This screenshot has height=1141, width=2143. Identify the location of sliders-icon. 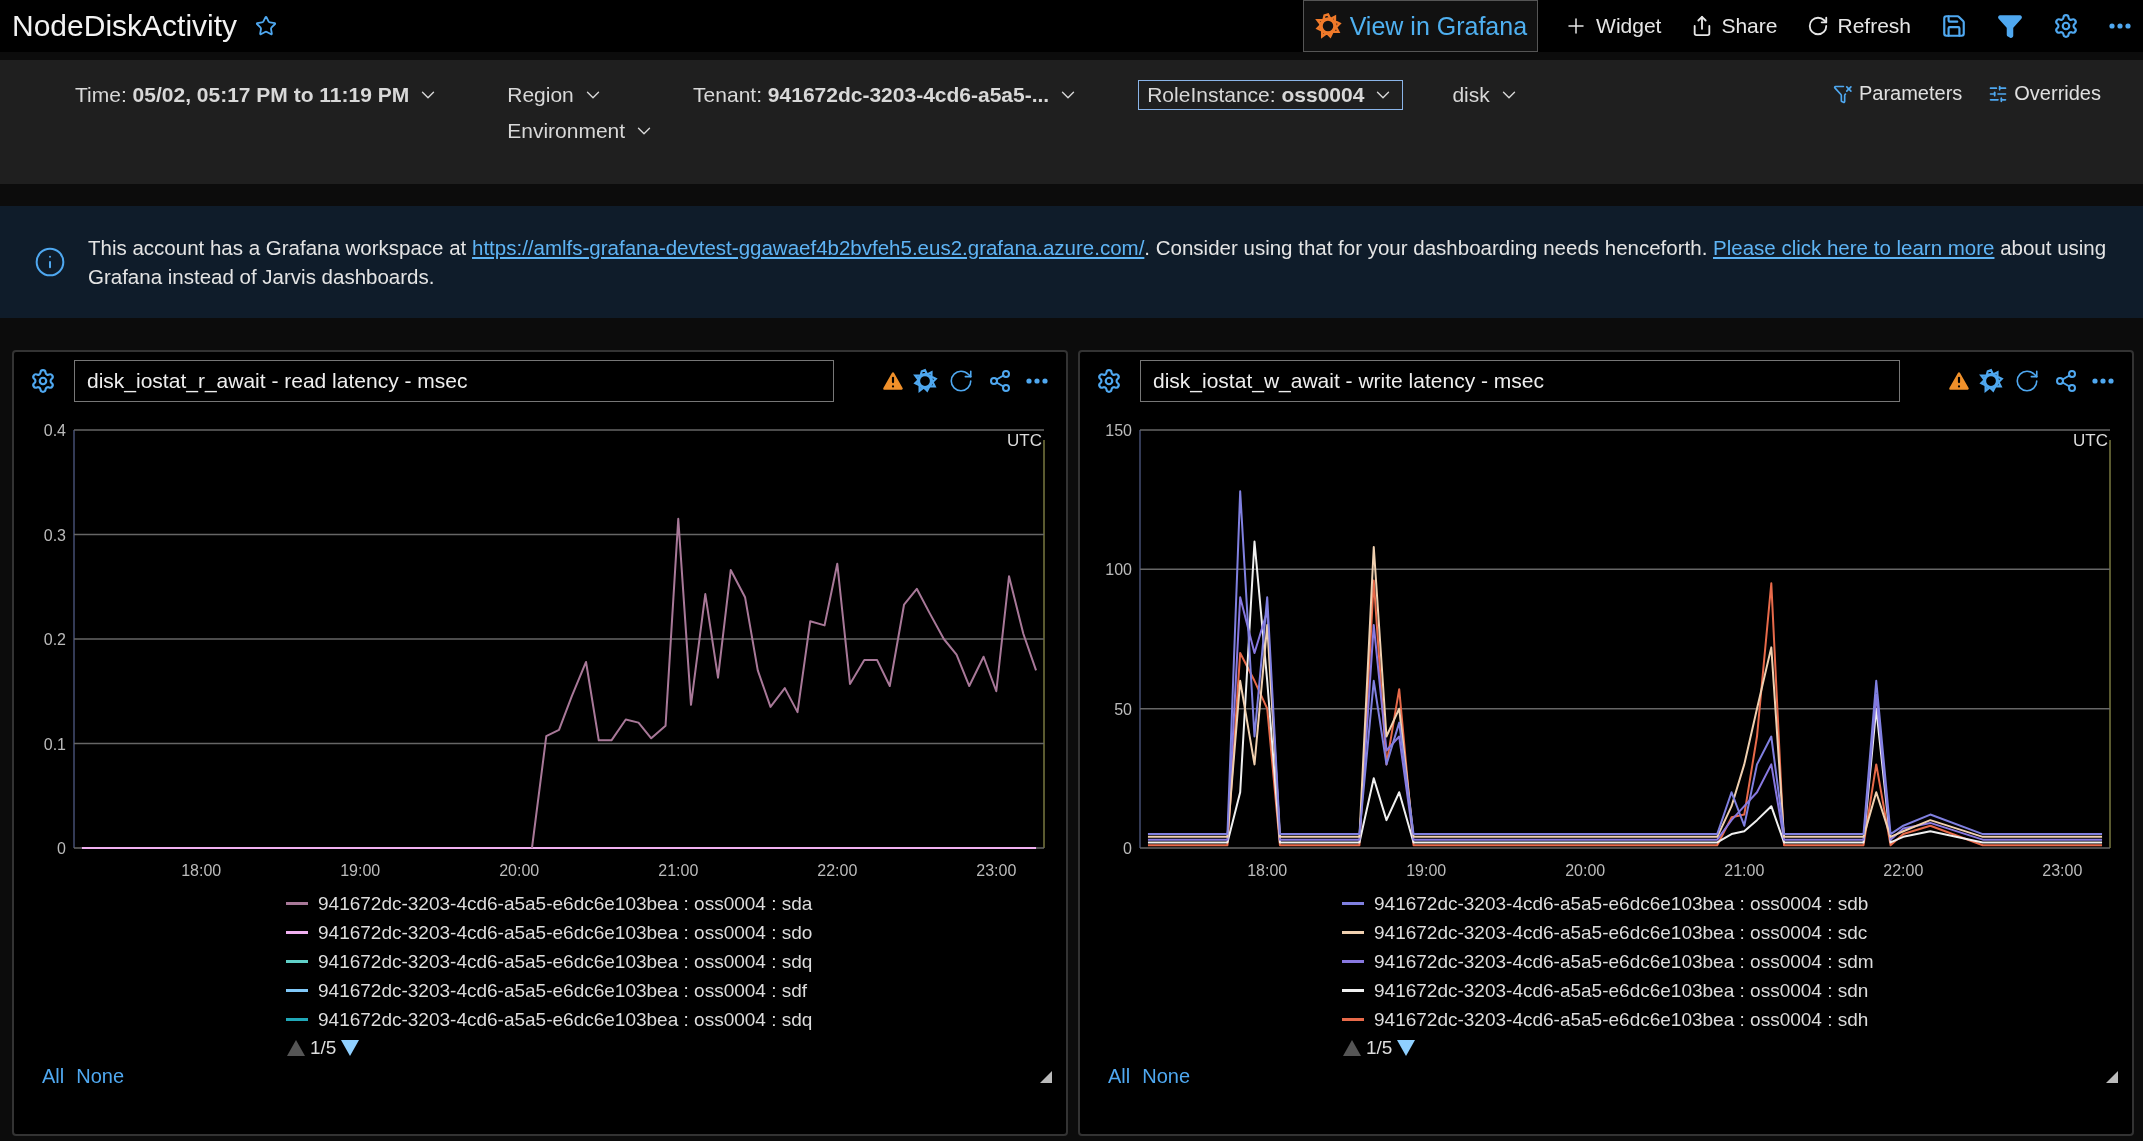
(1998, 93).